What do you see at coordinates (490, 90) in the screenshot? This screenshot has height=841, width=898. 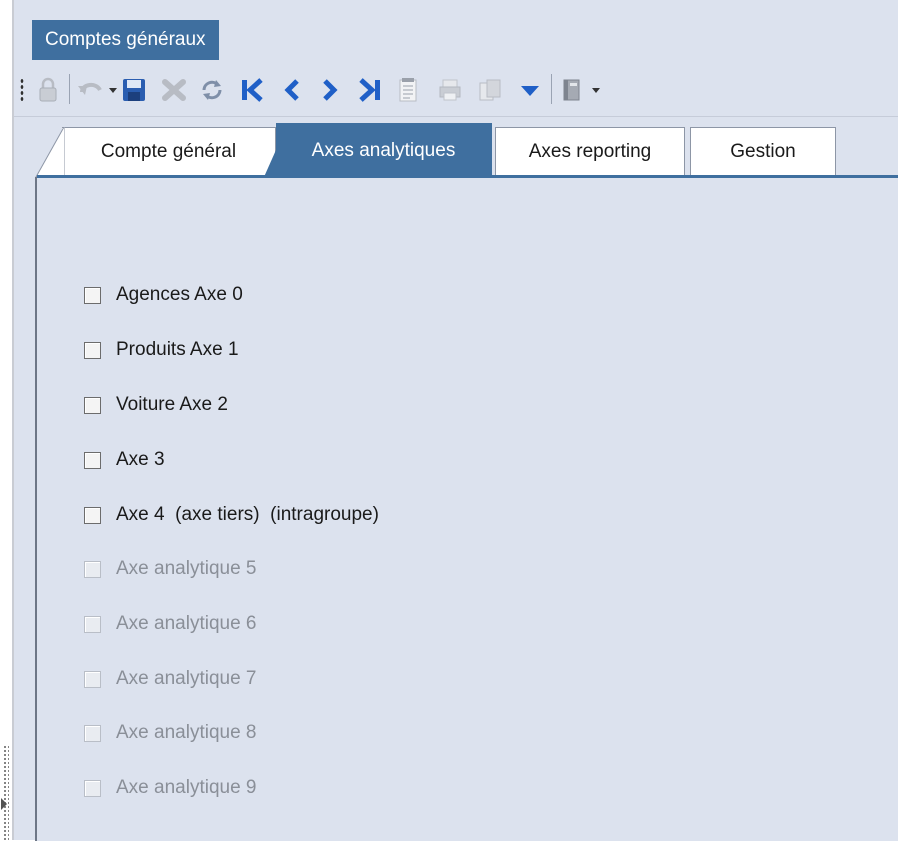 I see `copy-icon` at bounding box center [490, 90].